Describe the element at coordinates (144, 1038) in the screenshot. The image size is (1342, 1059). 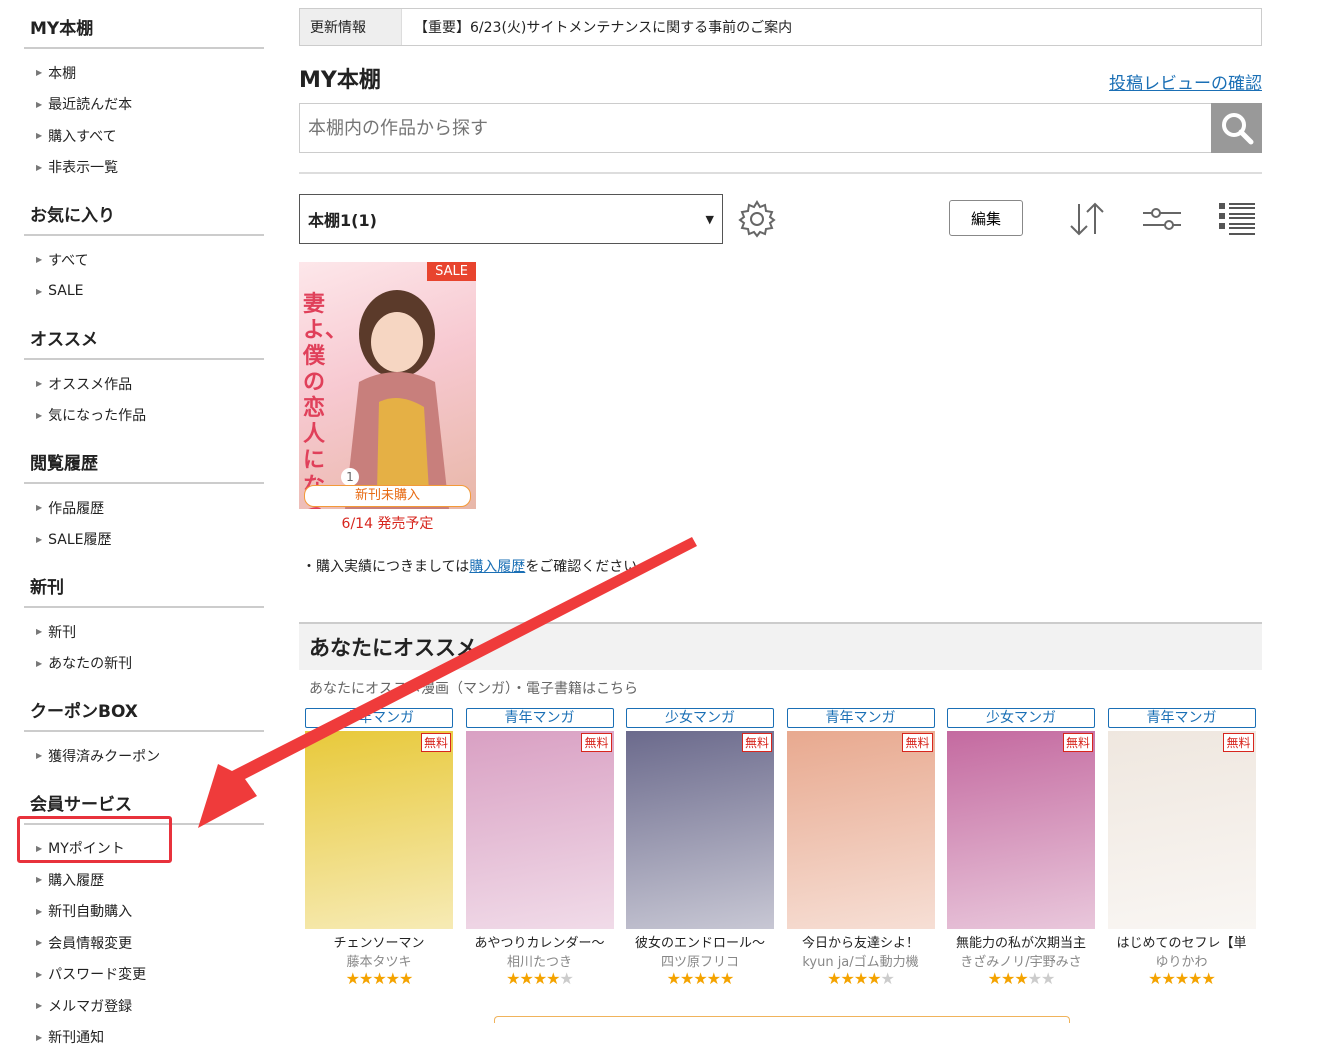
I see `sidebar-item: ▶ 新刊通知` at that location.